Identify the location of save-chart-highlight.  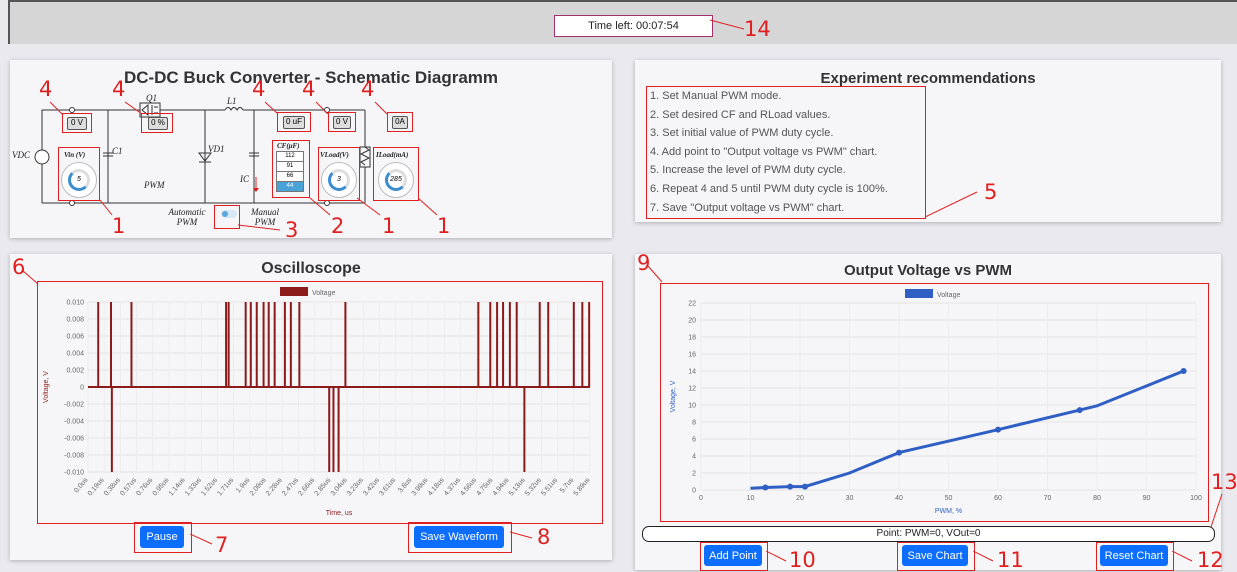
(936, 556).